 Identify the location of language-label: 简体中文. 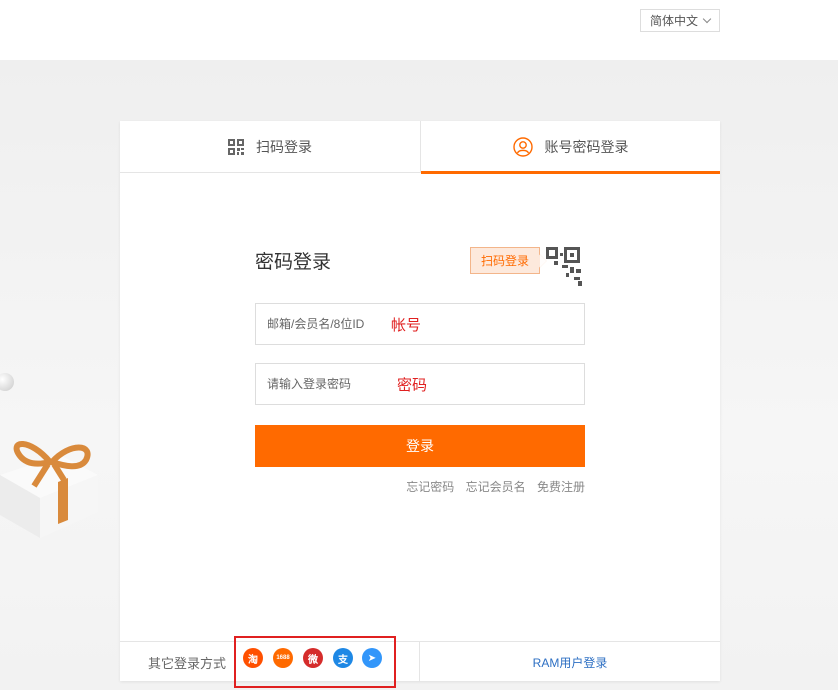
(673, 21).